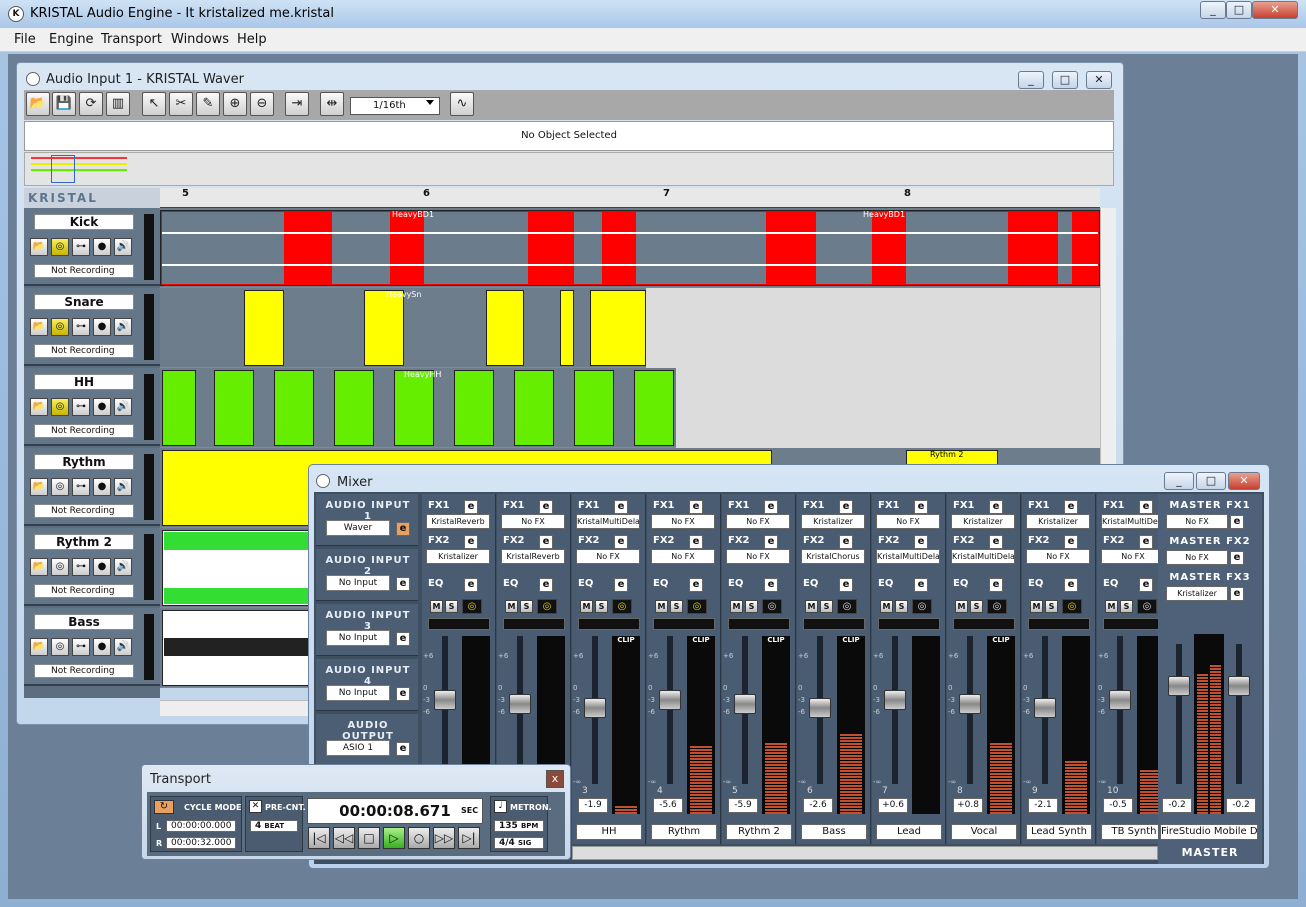  I want to click on minimize-button: _, so click(1213, 10).